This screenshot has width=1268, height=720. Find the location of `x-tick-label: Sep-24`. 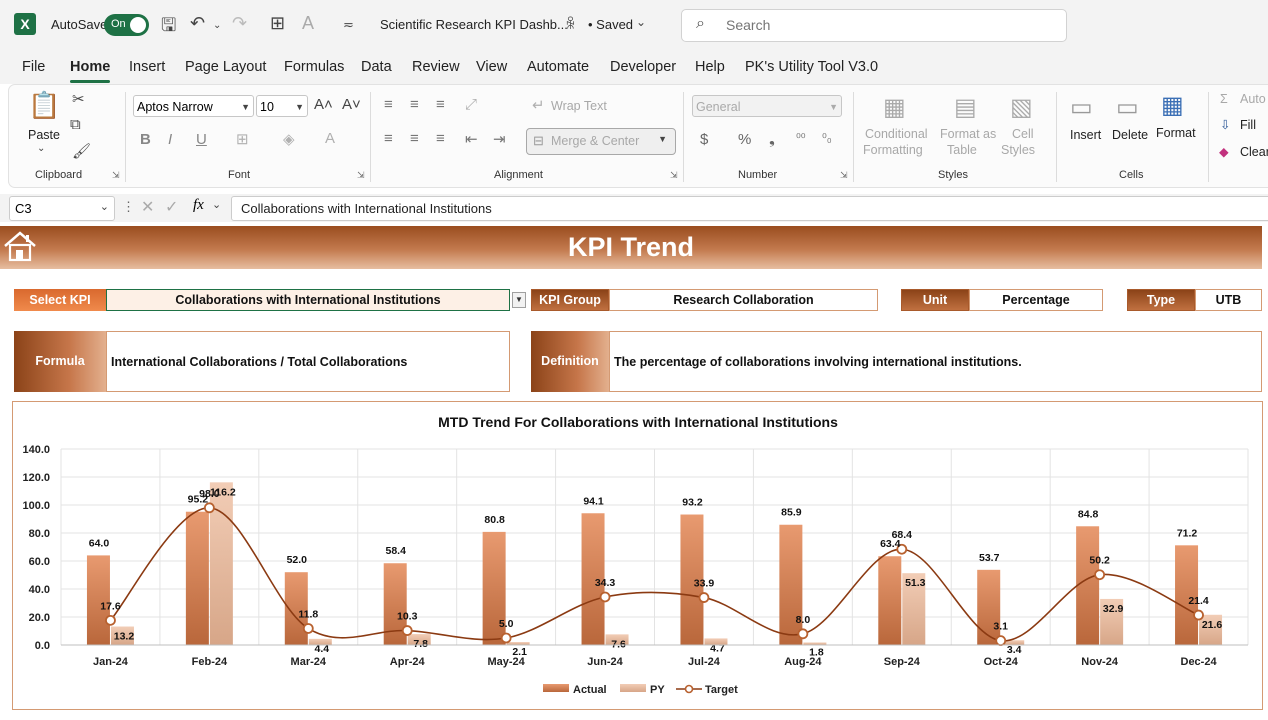

x-tick-label: Sep-24 is located at coordinates (902, 662).